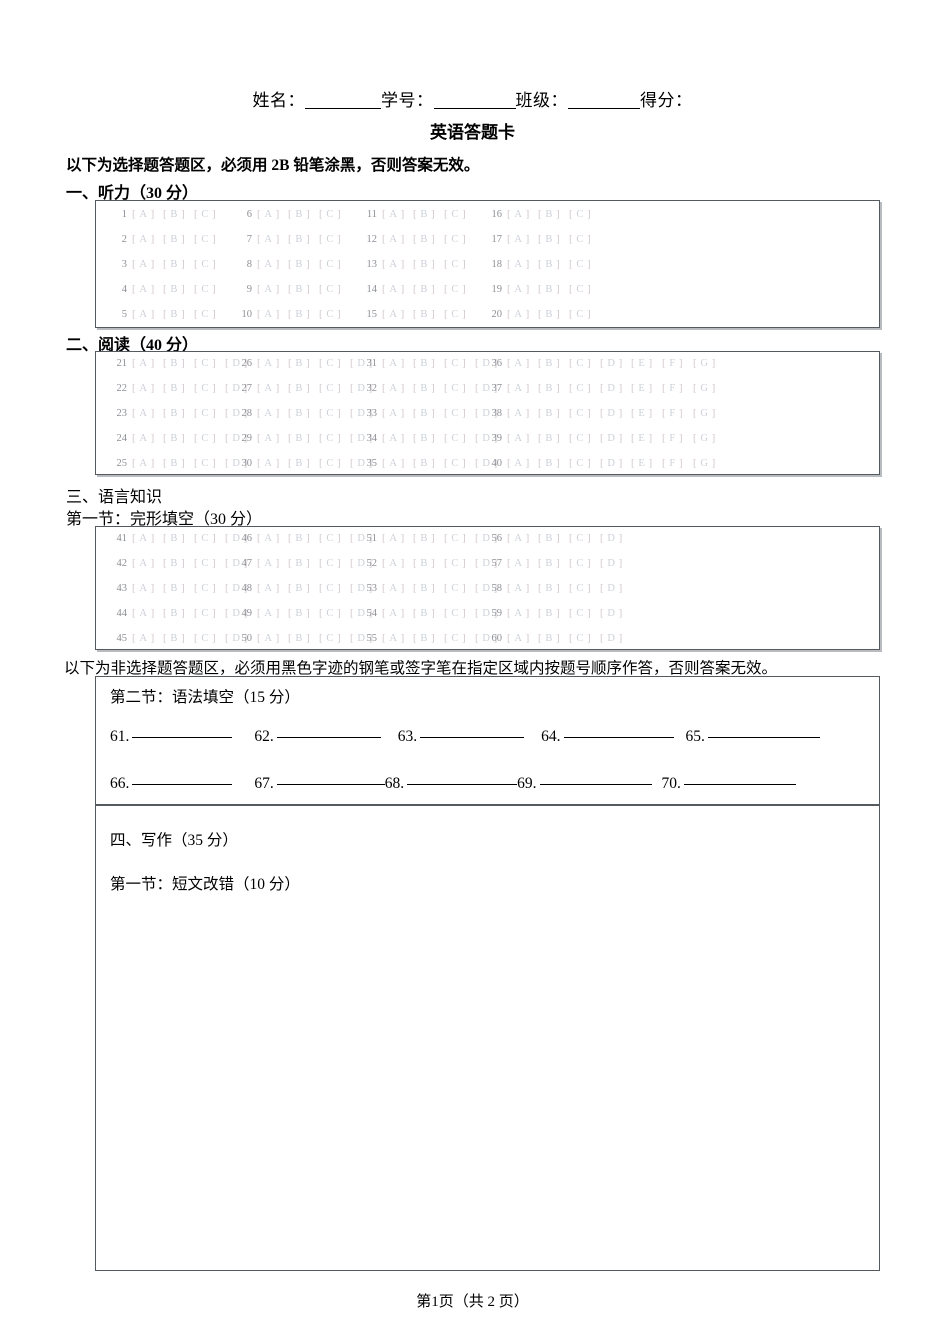  What do you see at coordinates (584, 239) in the screenshot?
I see `bubble-17-C: [ C ]` at bounding box center [584, 239].